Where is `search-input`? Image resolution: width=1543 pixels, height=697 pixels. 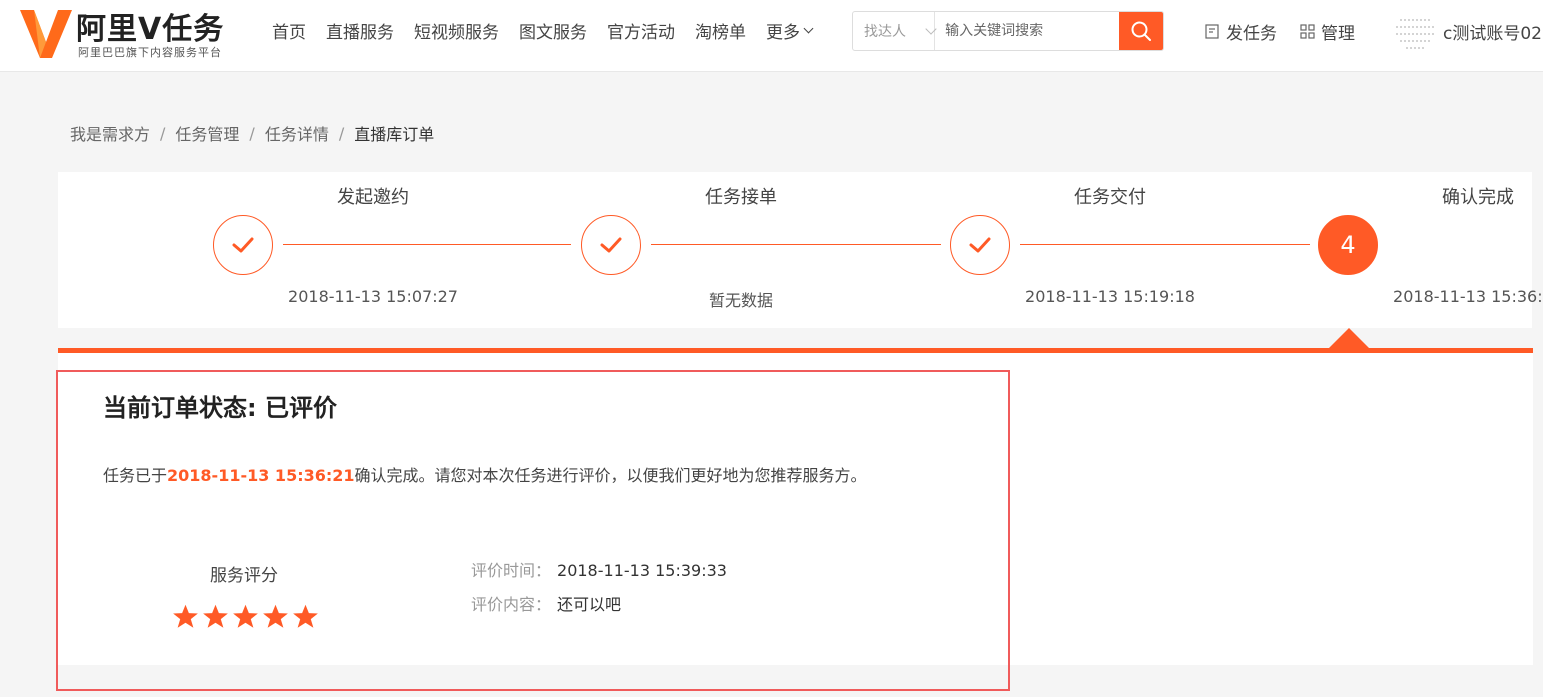 search-input is located at coordinates (1027, 31).